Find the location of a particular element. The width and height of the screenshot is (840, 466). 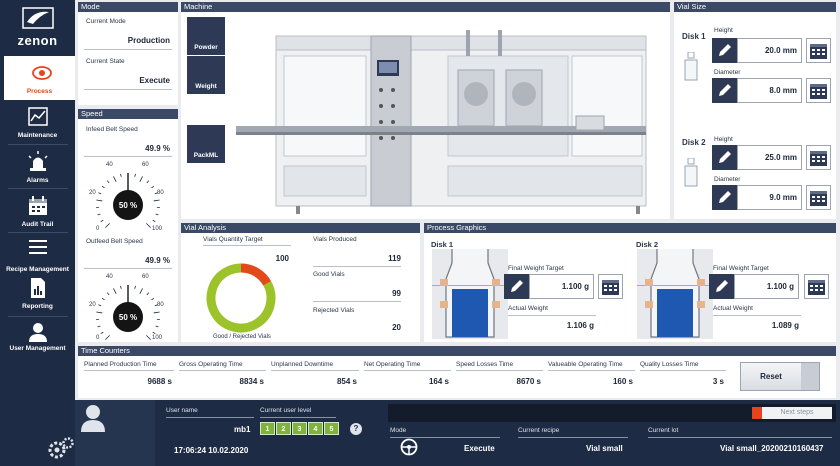

disk2-final-weight-edit-button is located at coordinates (721, 286).